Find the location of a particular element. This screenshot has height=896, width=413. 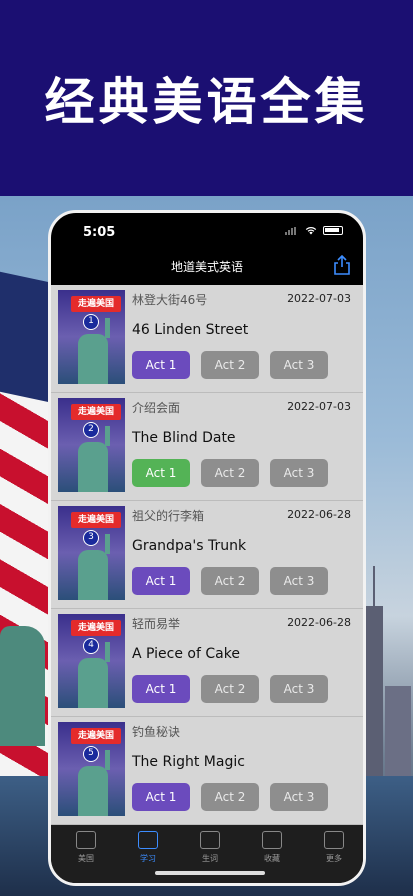

banner-title: 经典美语全集 is located at coordinates (206, 102).